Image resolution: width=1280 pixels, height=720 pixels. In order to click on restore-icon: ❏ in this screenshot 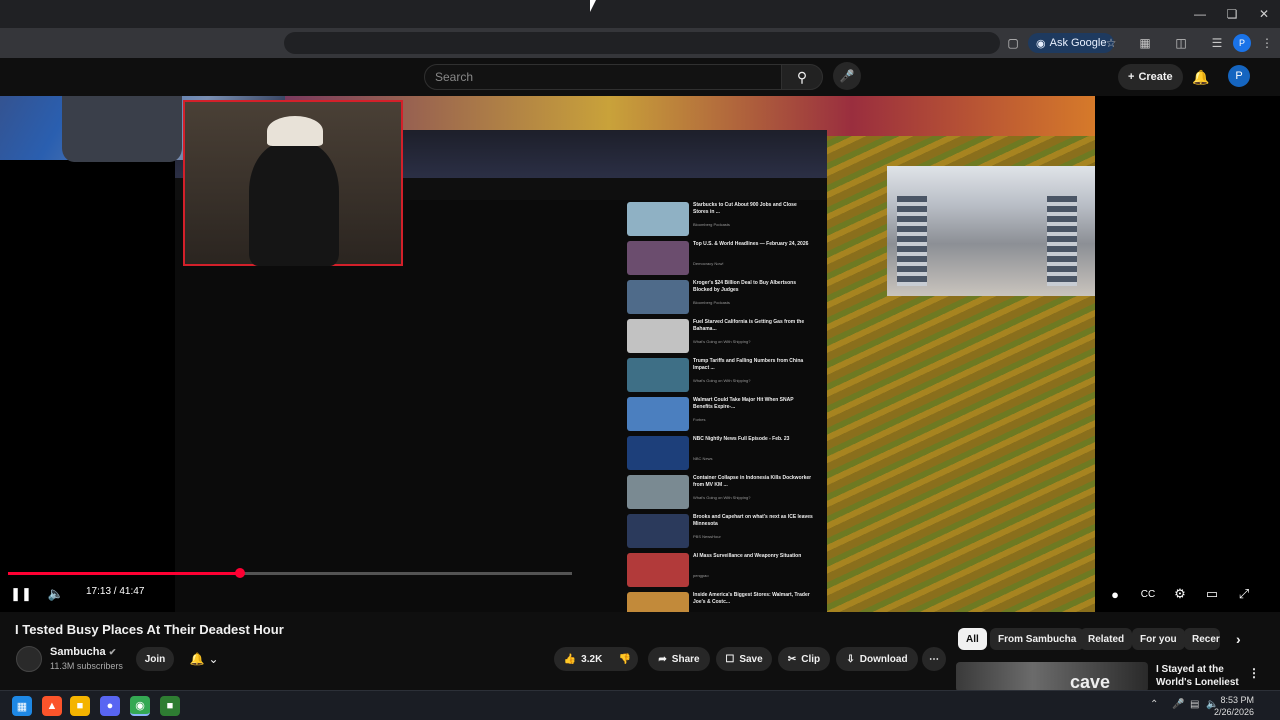, I will do `click(1232, 14)`.